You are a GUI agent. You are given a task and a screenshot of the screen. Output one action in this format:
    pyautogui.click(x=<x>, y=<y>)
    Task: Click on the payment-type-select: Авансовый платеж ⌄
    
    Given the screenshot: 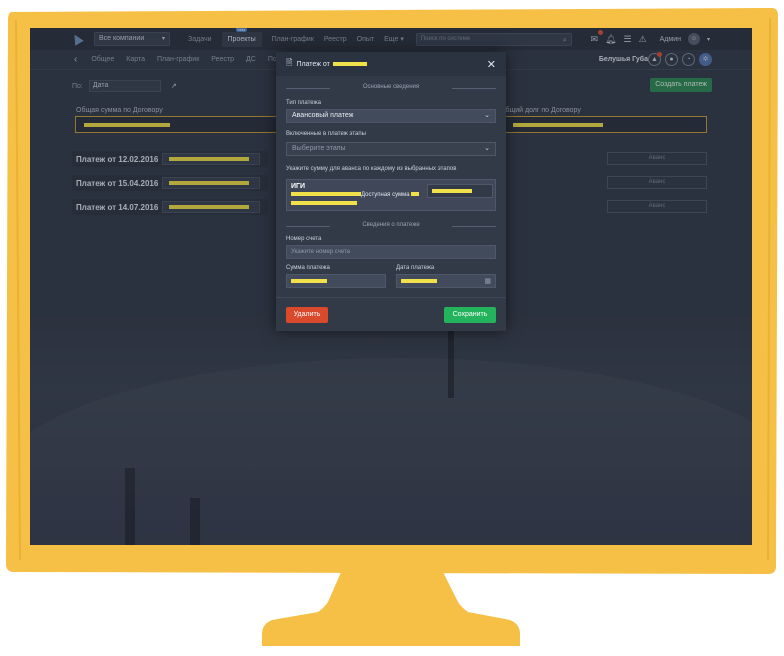 What is the action you would take?
    pyautogui.click(x=391, y=116)
    